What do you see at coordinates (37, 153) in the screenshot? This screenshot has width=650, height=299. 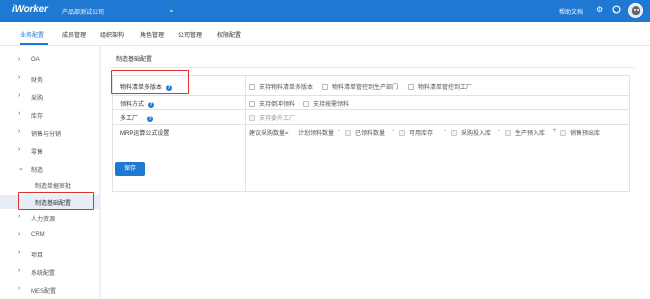 I see `sidebar-item-label: 零售` at bounding box center [37, 153].